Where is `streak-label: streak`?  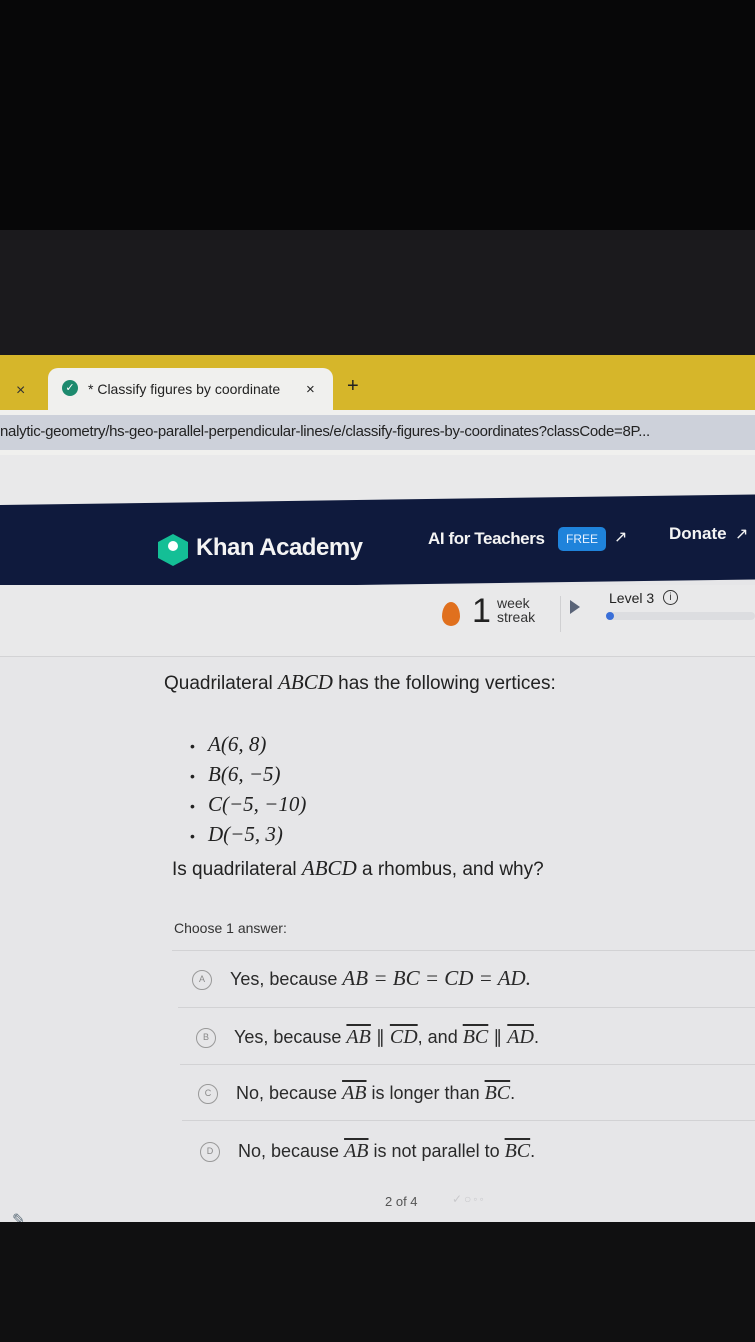
streak-label: streak is located at coordinates (516, 617).